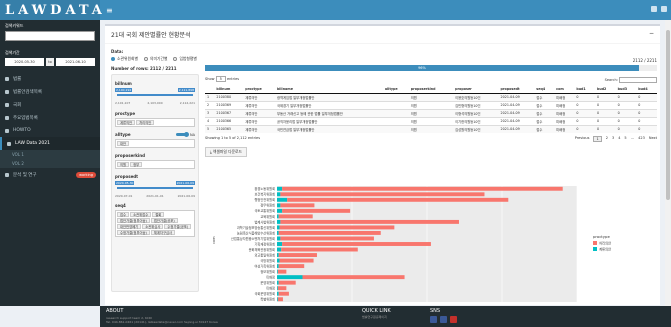 This screenshot has width=671, height=327. I want to click on column-header: bud2, so click(605, 90).